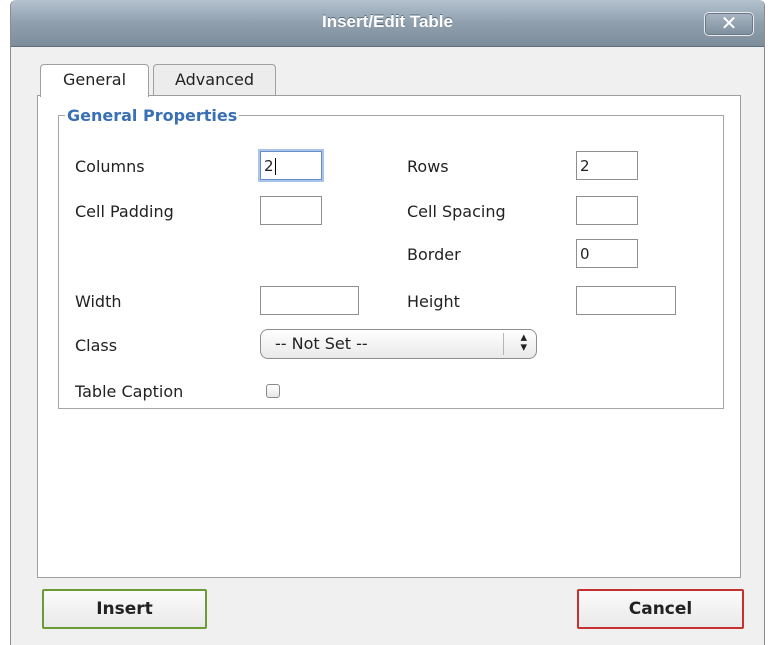 The width and height of the screenshot is (773, 645). I want to click on tab-general: General, so click(94, 80).